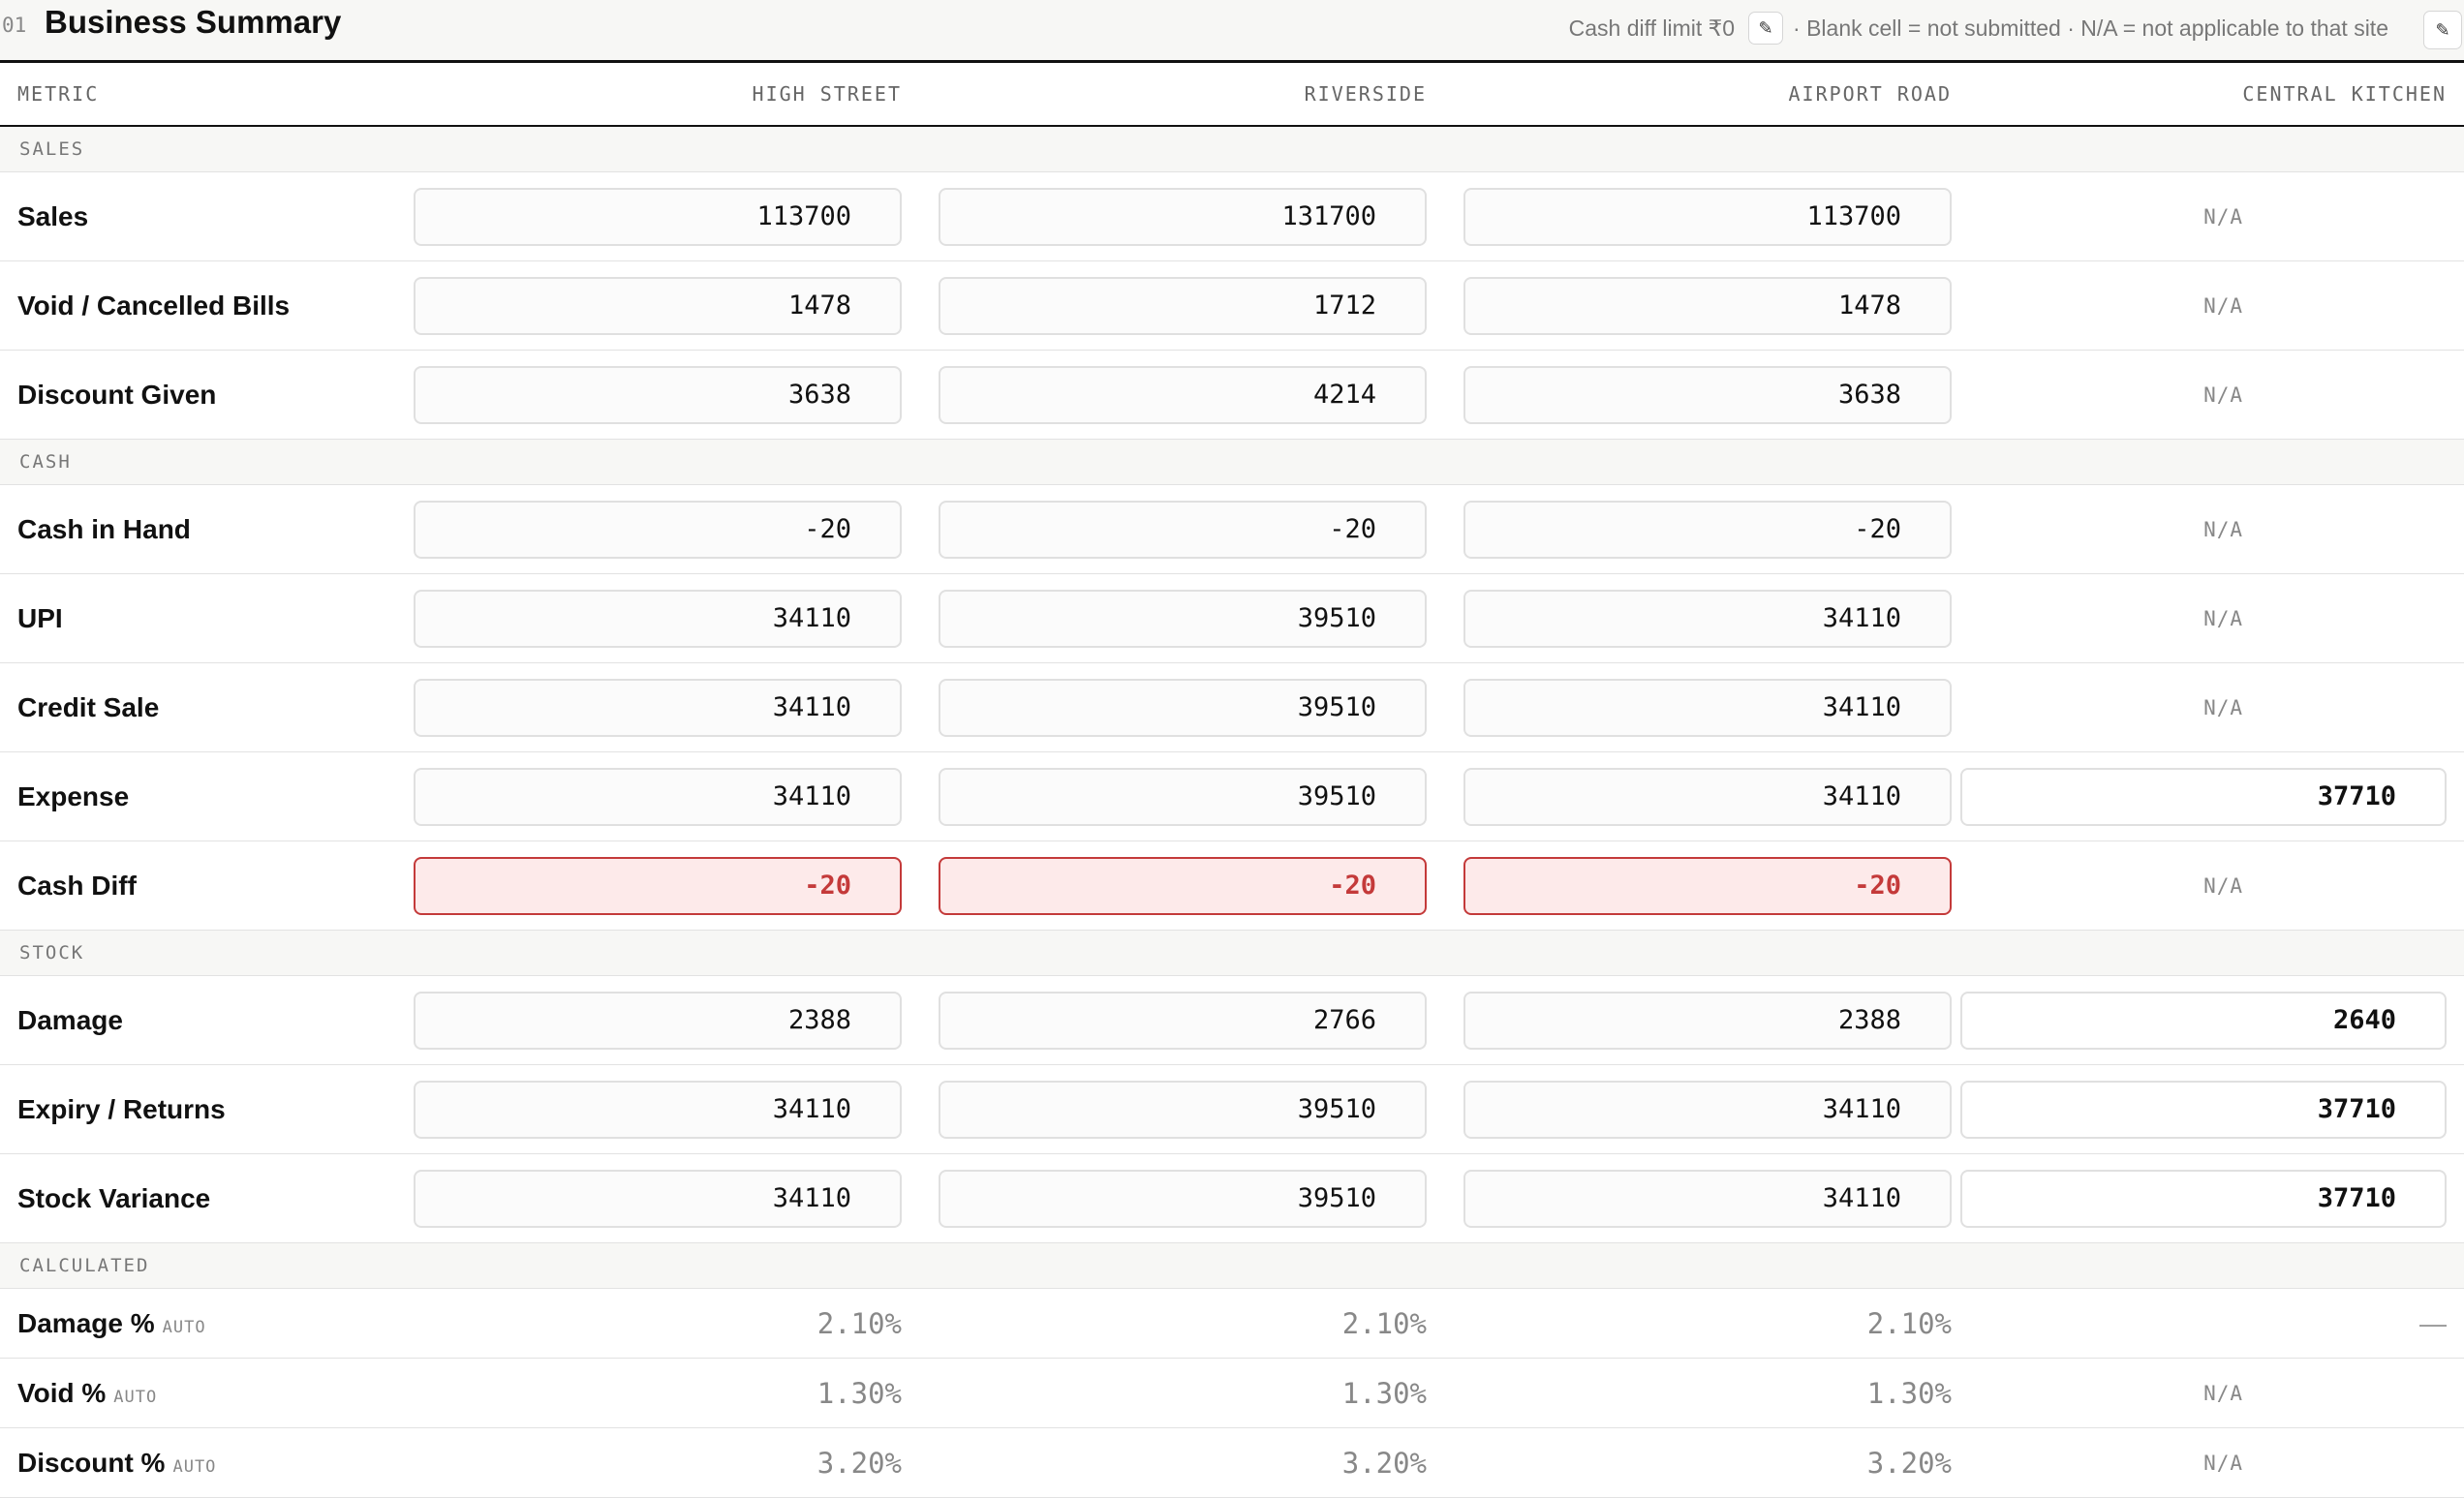  I want to click on cash-diff-limit-label: Cash diff limit ₹0, so click(1652, 28).